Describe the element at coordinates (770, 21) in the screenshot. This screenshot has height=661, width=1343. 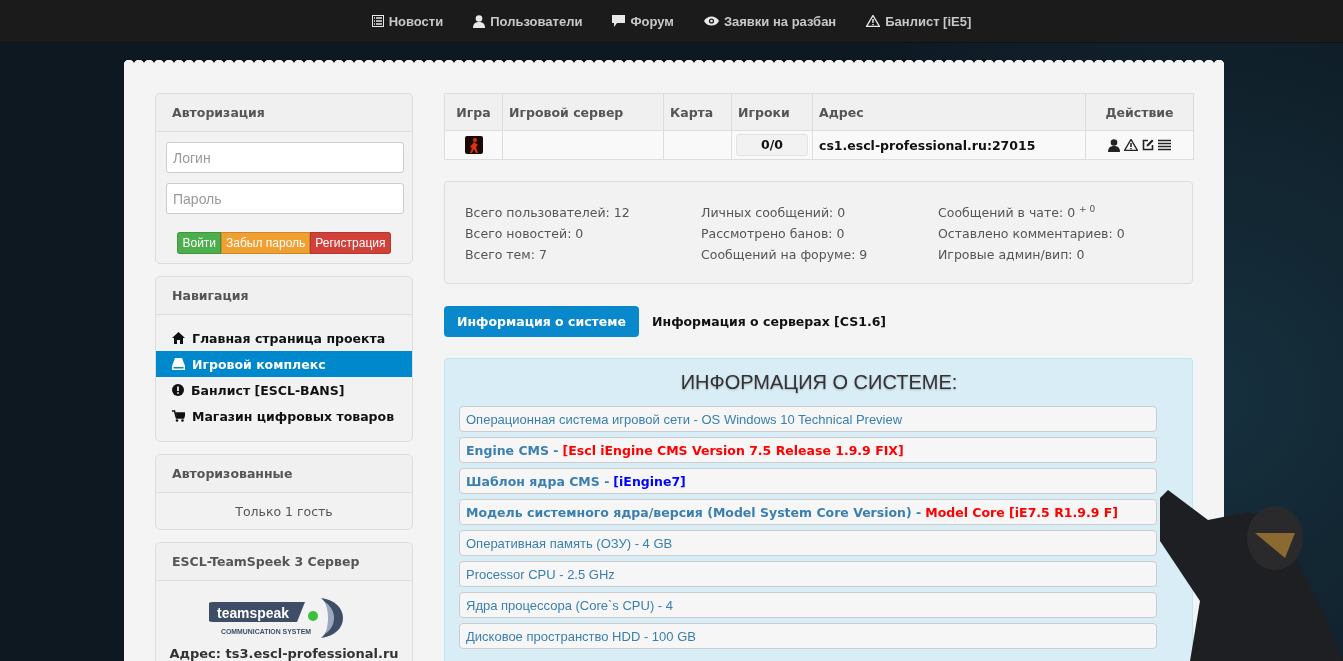
I see `nav-link: Заявки на разбан` at that location.